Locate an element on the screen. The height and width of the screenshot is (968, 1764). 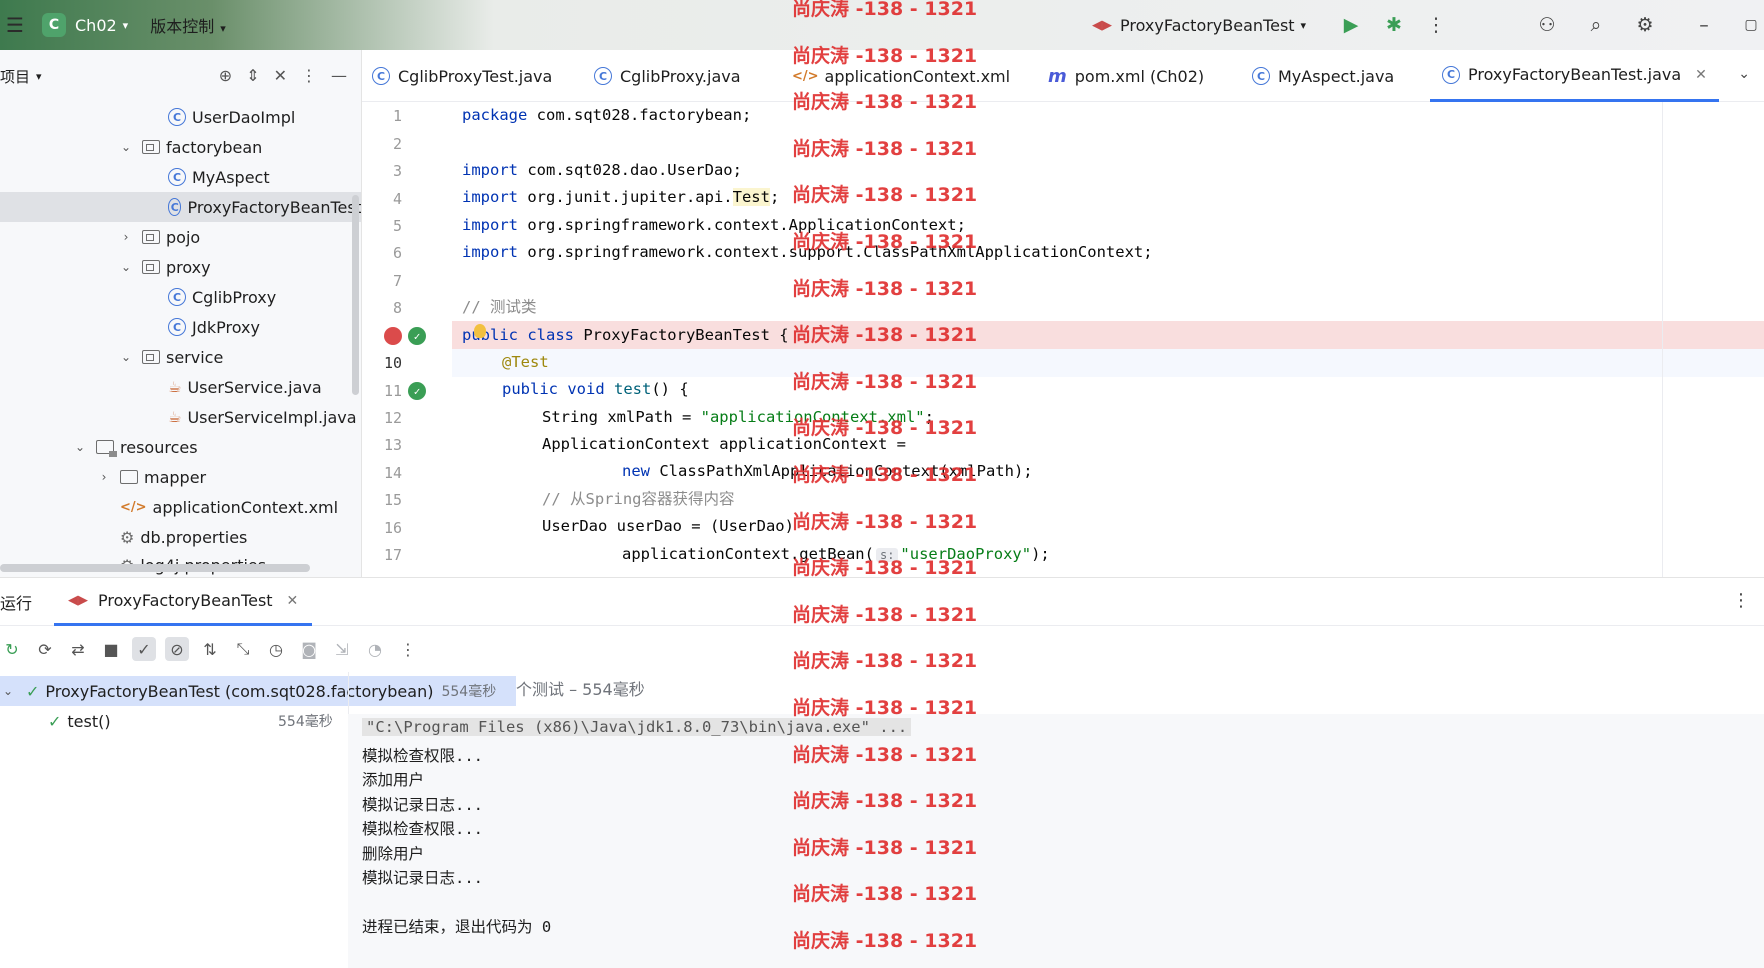
tree-item-mapper: › mapper is located at coordinates (180, 477).